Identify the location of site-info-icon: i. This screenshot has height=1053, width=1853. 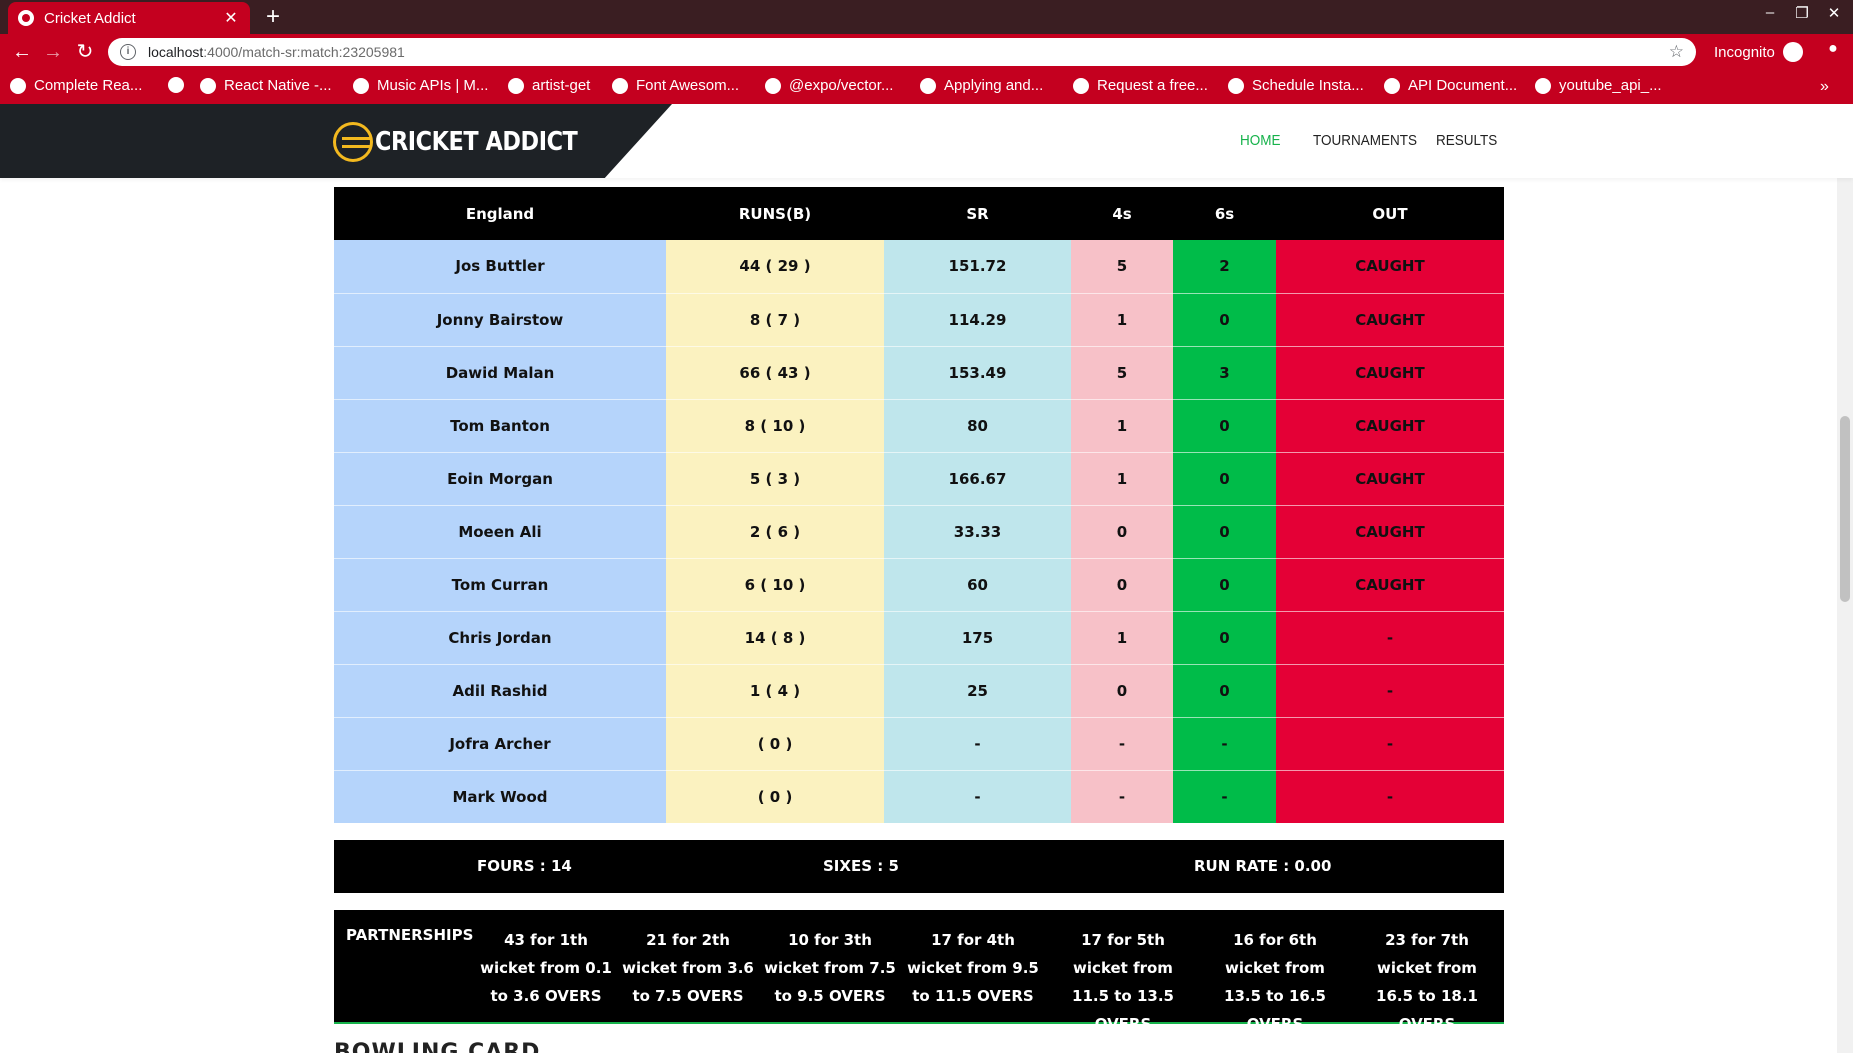
(128, 52).